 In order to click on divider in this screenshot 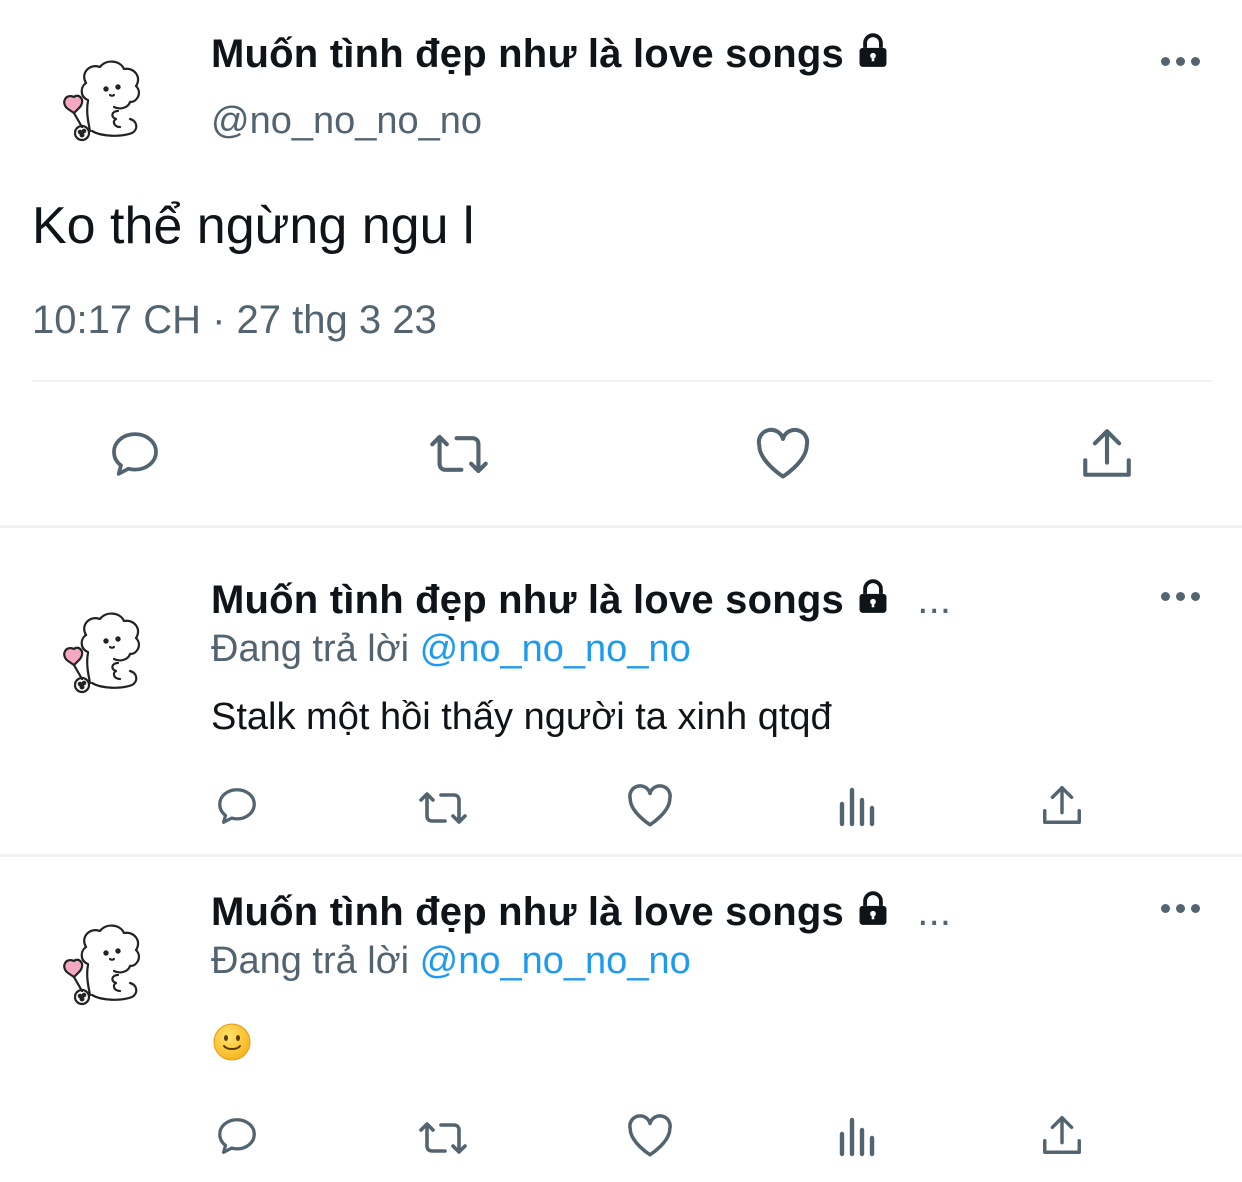, I will do `click(622, 381)`.